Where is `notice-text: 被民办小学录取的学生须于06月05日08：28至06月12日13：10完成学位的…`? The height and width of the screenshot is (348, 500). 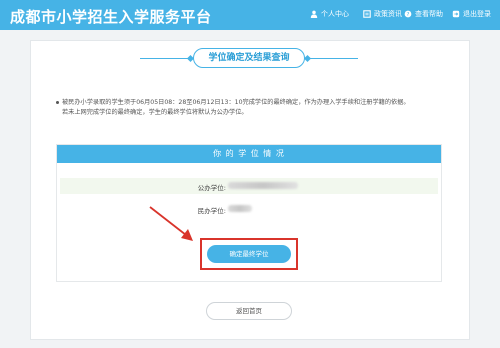 notice-text: 被民办小学录取的学生须于06月05日08：28至06月12日13：10完成学位的… is located at coordinates (251, 108).